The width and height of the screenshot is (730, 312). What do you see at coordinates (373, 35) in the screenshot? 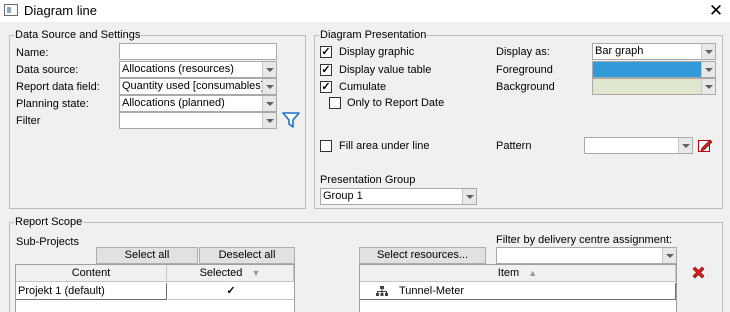
I see `diagram-presentation-legend: Diagram Presentation` at bounding box center [373, 35].